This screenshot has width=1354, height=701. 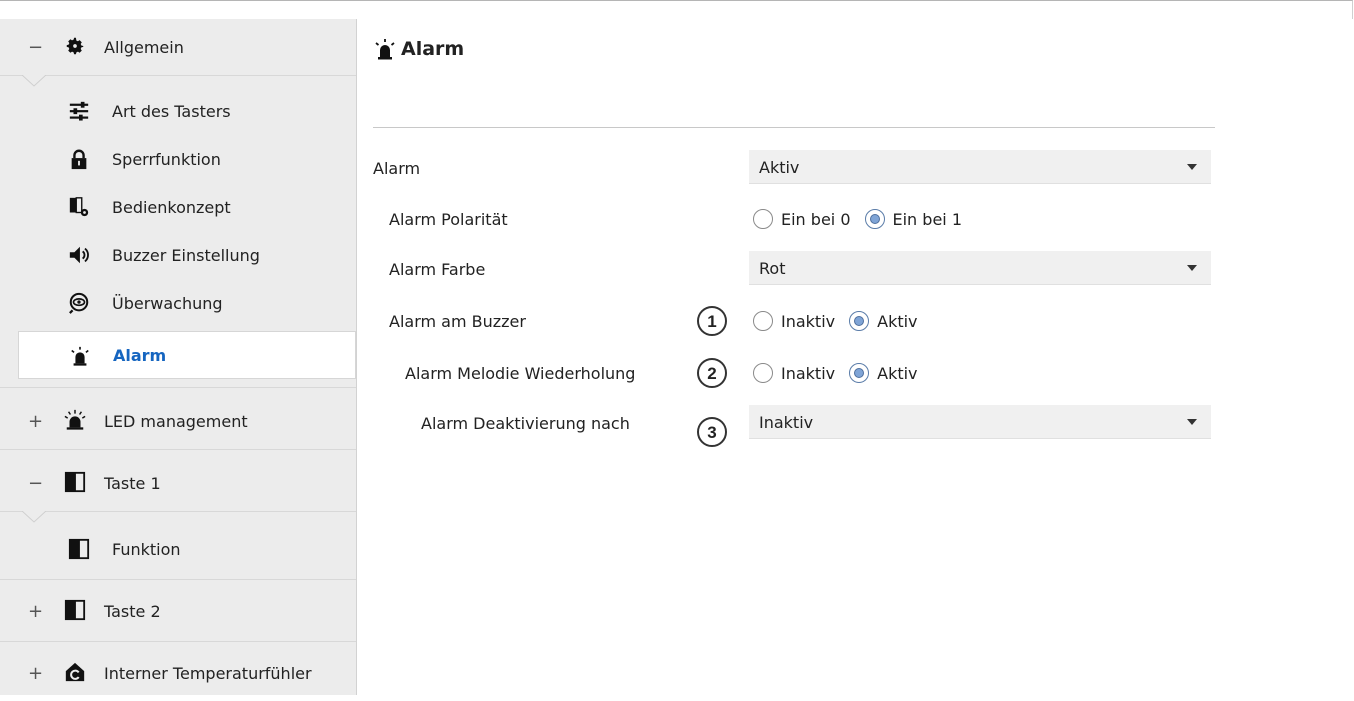 What do you see at coordinates (712, 321) in the screenshot?
I see `callout-badge: 1` at bounding box center [712, 321].